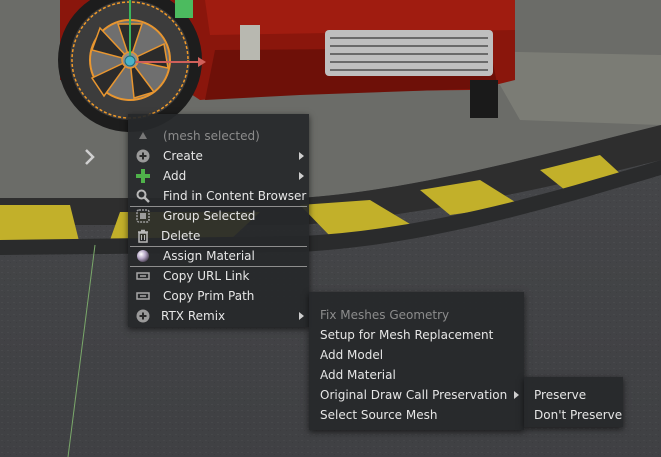  What do you see at coordinates (143, 176) in the screenshot?
I see `plus-icon` at bounding box center [143, 176].